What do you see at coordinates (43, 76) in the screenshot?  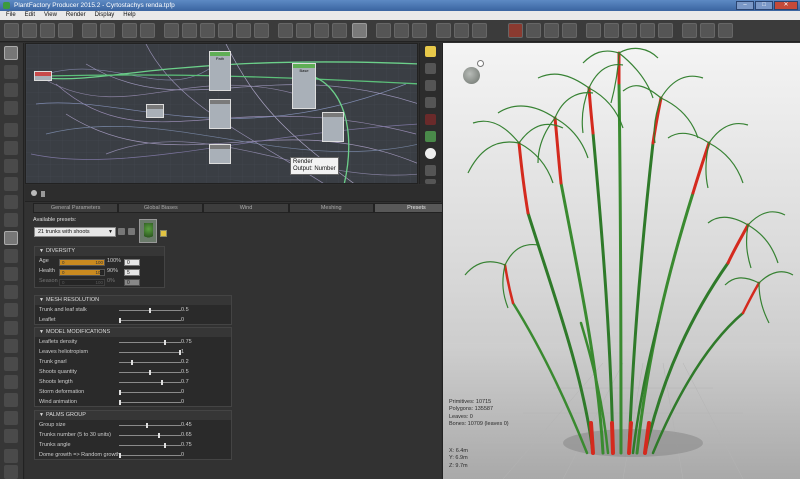 I see `graph-node-input` at bounding box center [43, 76].